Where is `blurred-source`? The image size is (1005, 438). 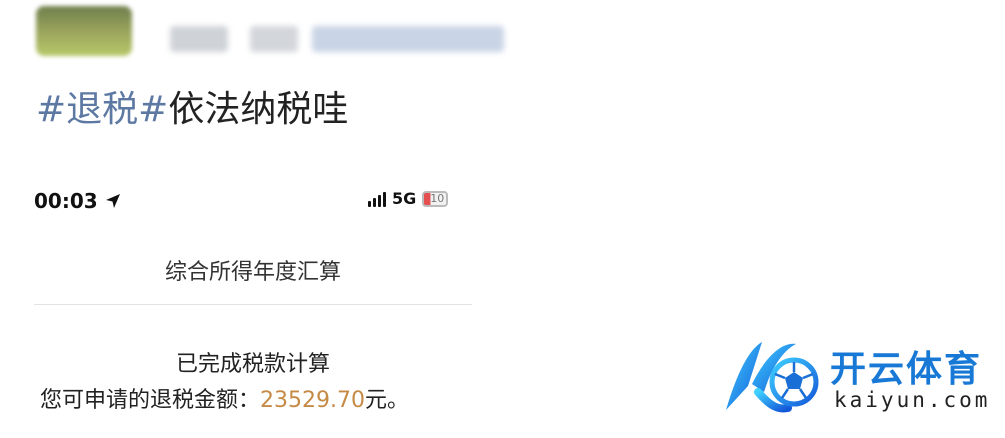
blurred-source is located at coordinates (408, 39).